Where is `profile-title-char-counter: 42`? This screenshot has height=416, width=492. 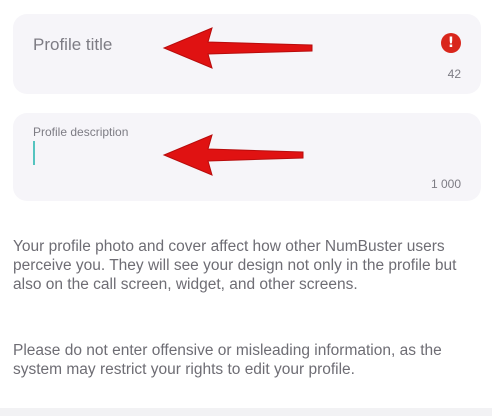
profile-title-char-counter: 42 is located at coordinates (454, 74).